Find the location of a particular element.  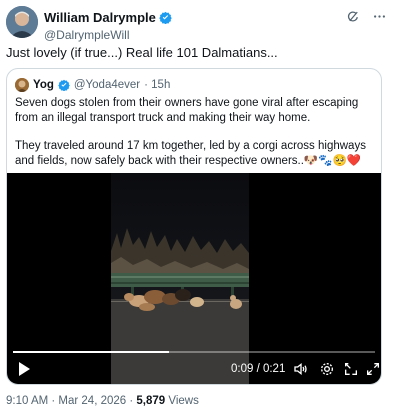

quote-verified-badge-icon is located at coordinates (64, 85).